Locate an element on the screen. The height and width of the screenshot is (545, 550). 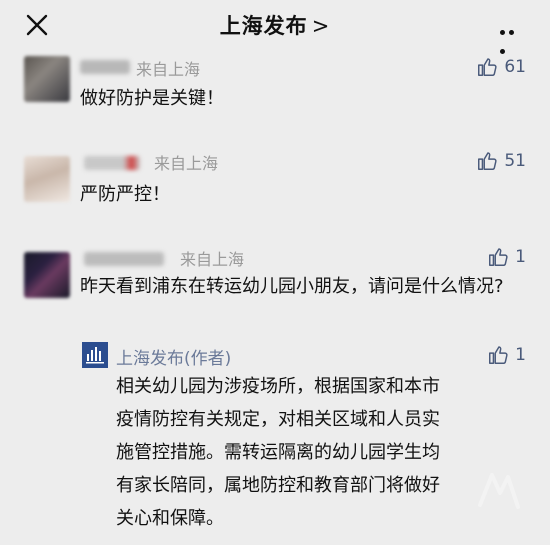
like-button: 61 is located at coordinates (501, 67).